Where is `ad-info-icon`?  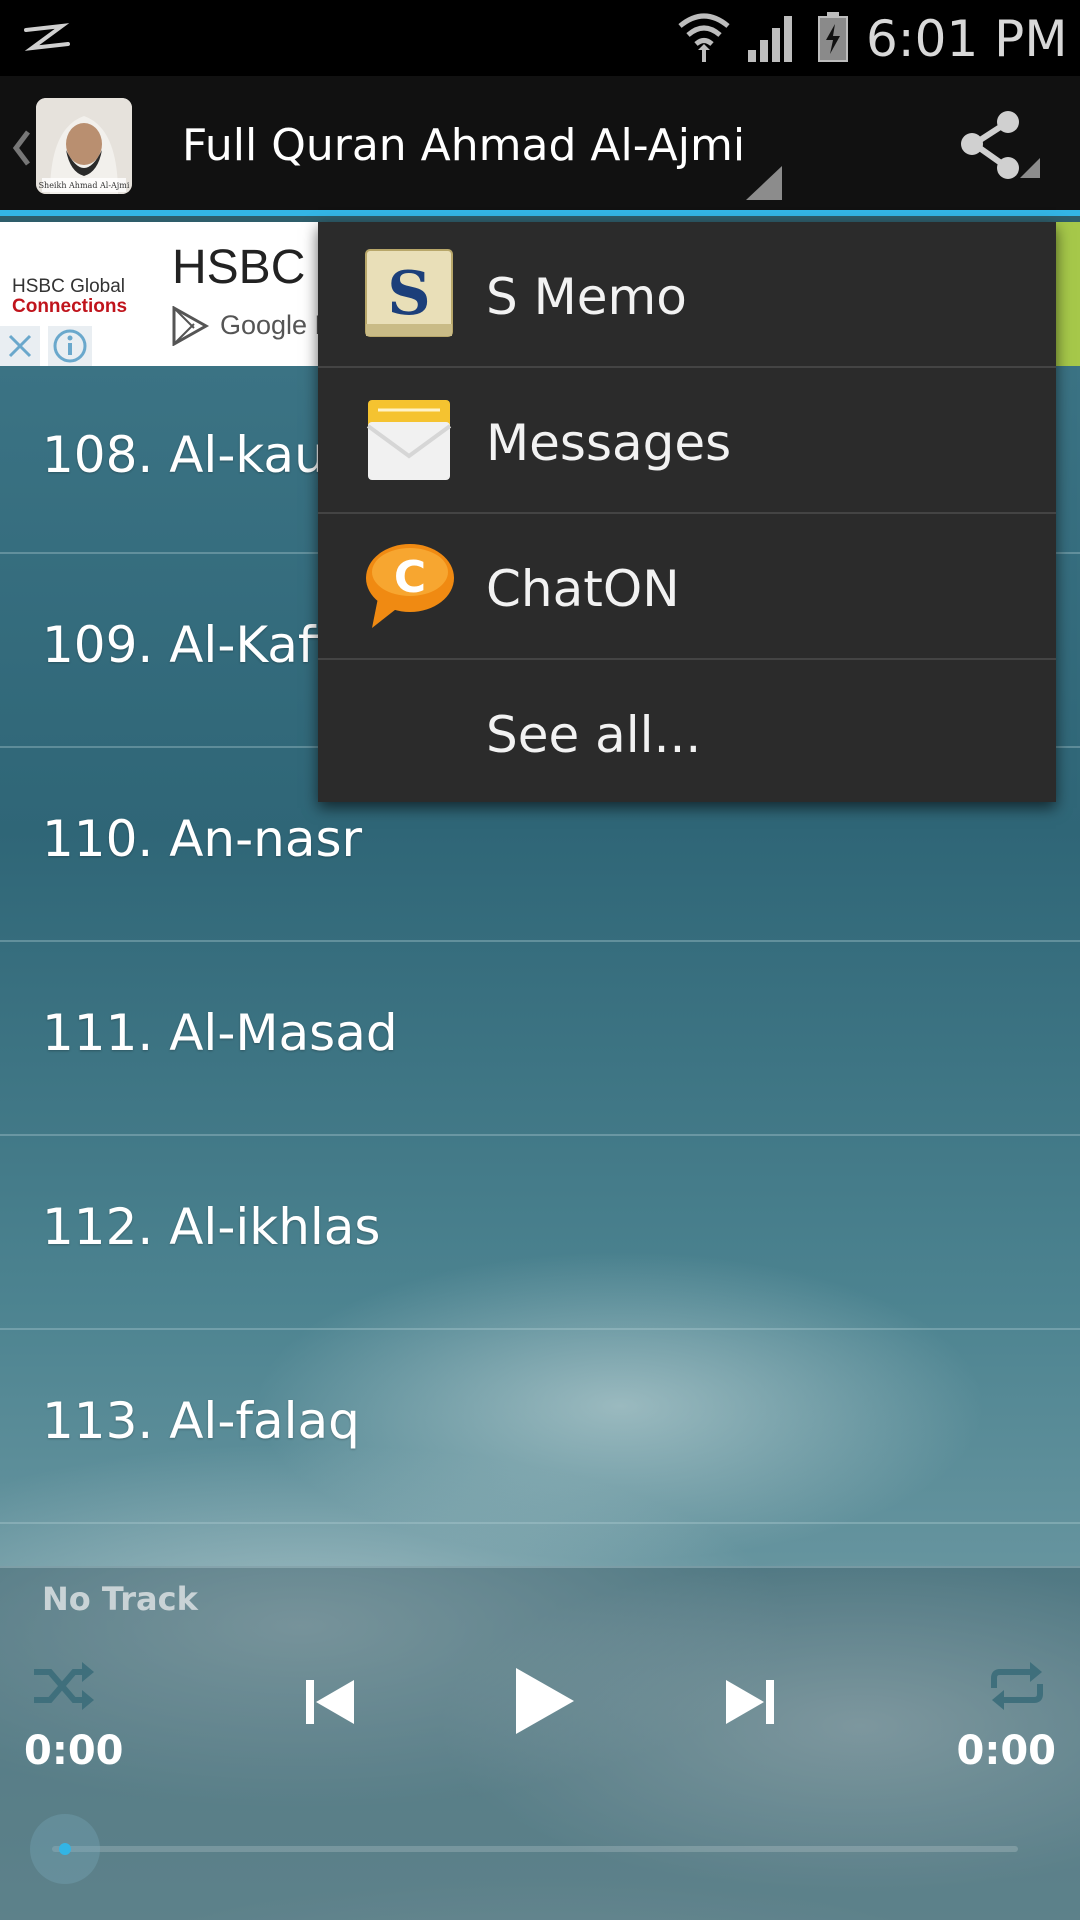
ad-info-icon is located at coordinates (70, 346).